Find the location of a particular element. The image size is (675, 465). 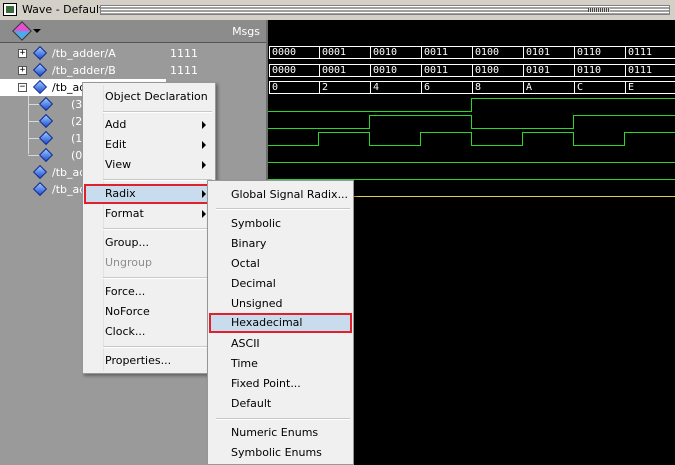

menu-item-ungroup: Ungroup is located at coordinates (149, 263).